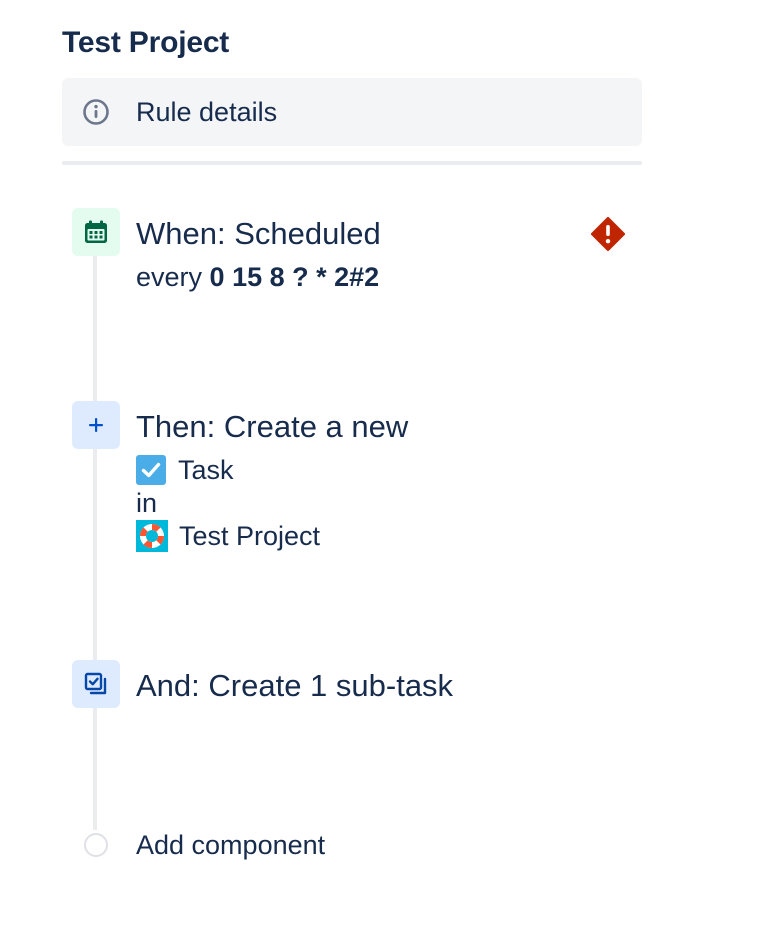  I want to click on issue-type-label: Task, so click(206, 470).